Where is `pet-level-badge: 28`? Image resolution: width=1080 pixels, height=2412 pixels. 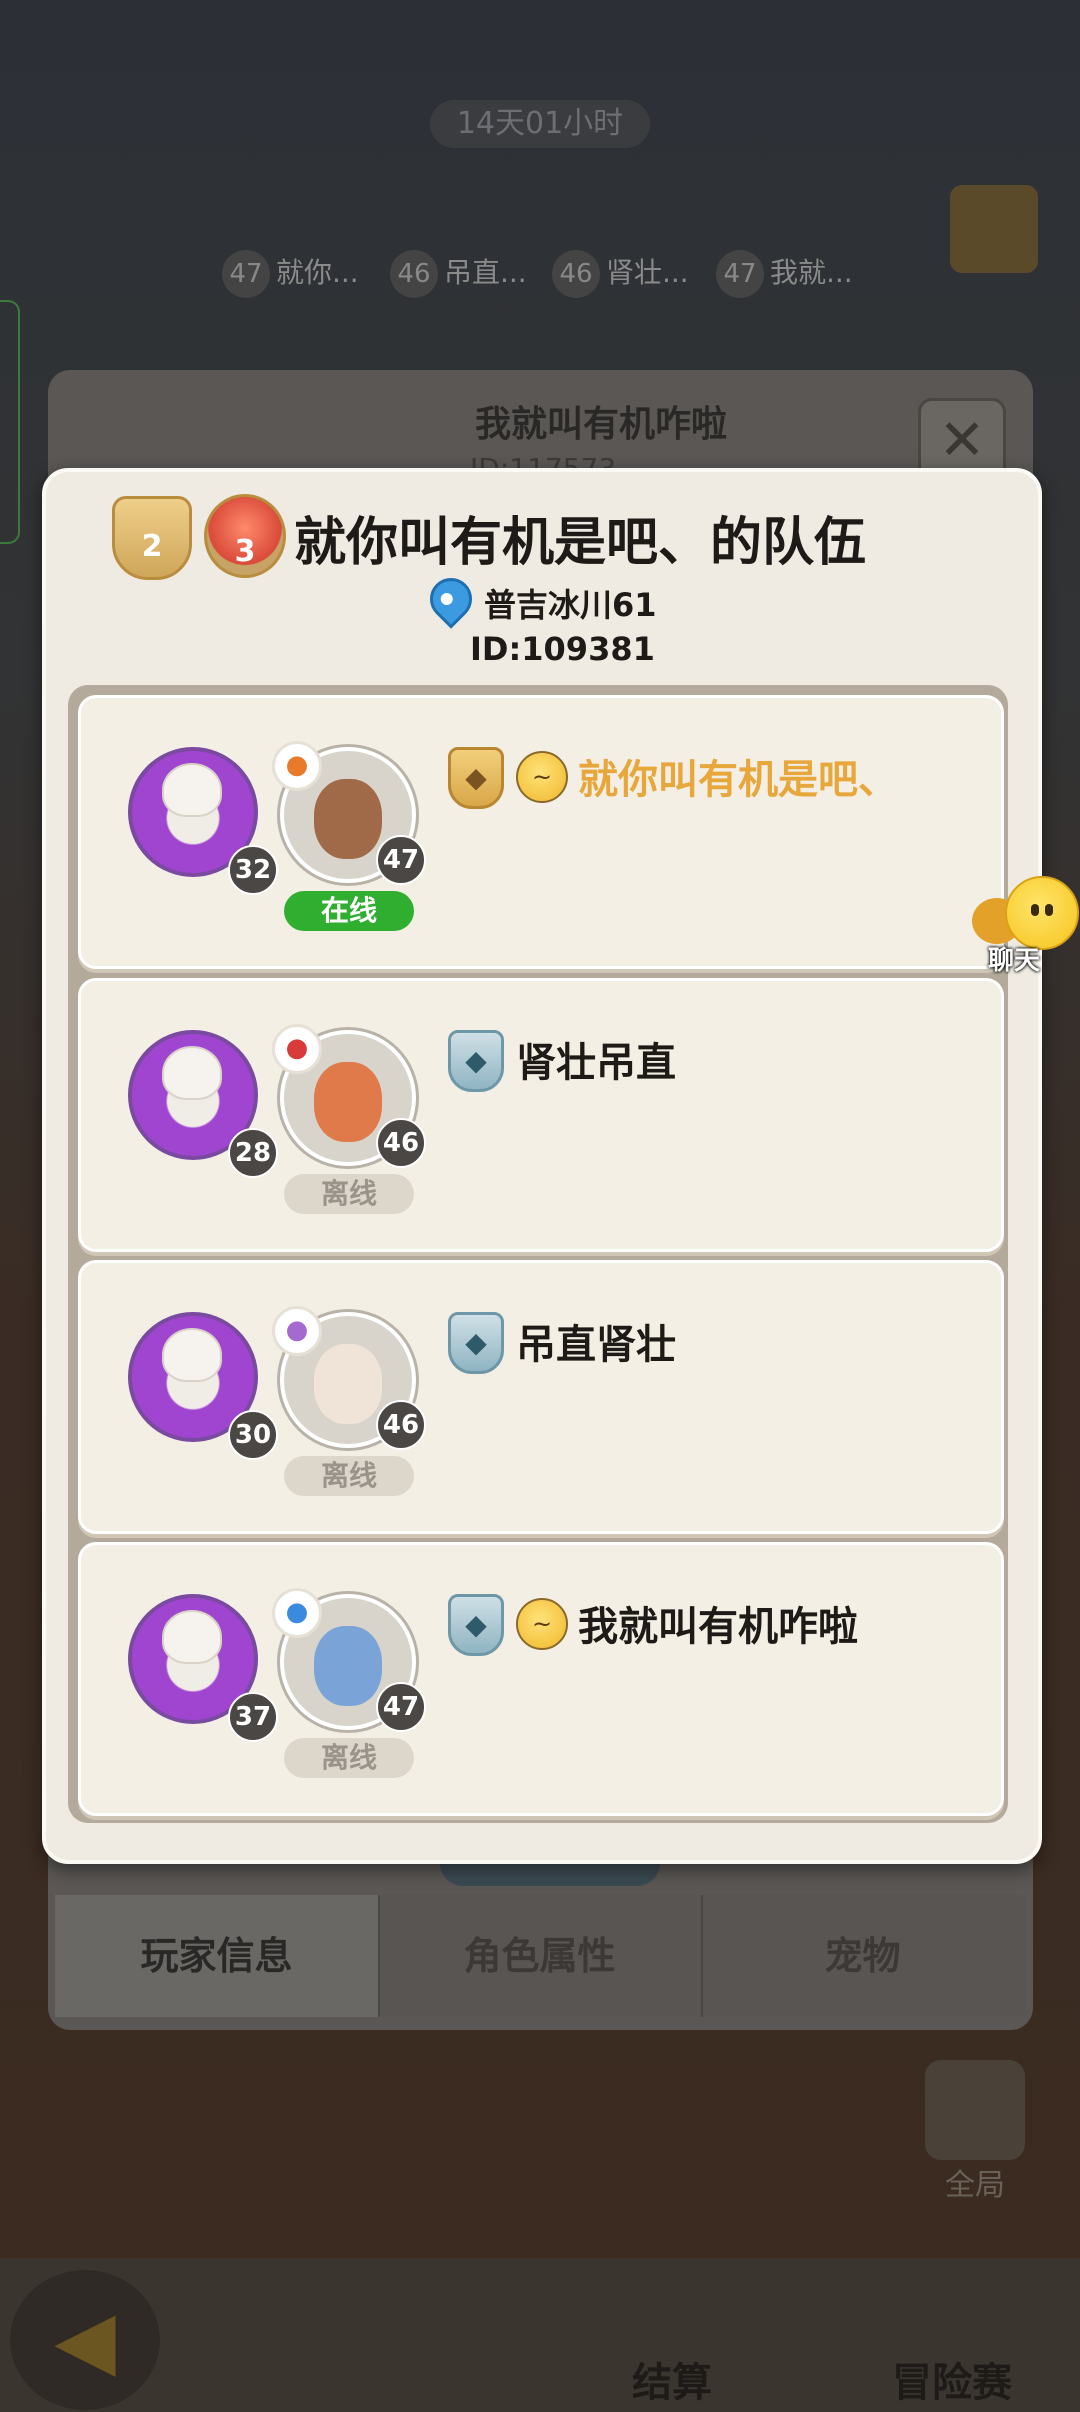
pet-level-badge: 28 is located at coordinates (253, 1153).